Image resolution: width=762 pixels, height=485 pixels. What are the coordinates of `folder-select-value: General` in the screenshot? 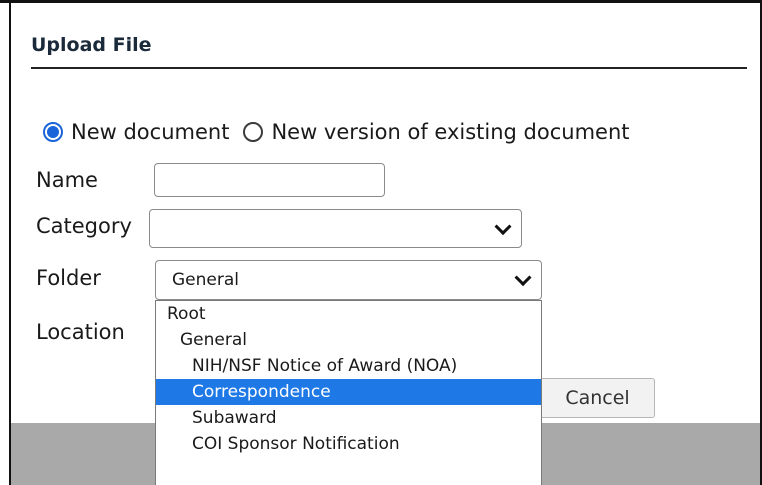 It's located at (205, 280).